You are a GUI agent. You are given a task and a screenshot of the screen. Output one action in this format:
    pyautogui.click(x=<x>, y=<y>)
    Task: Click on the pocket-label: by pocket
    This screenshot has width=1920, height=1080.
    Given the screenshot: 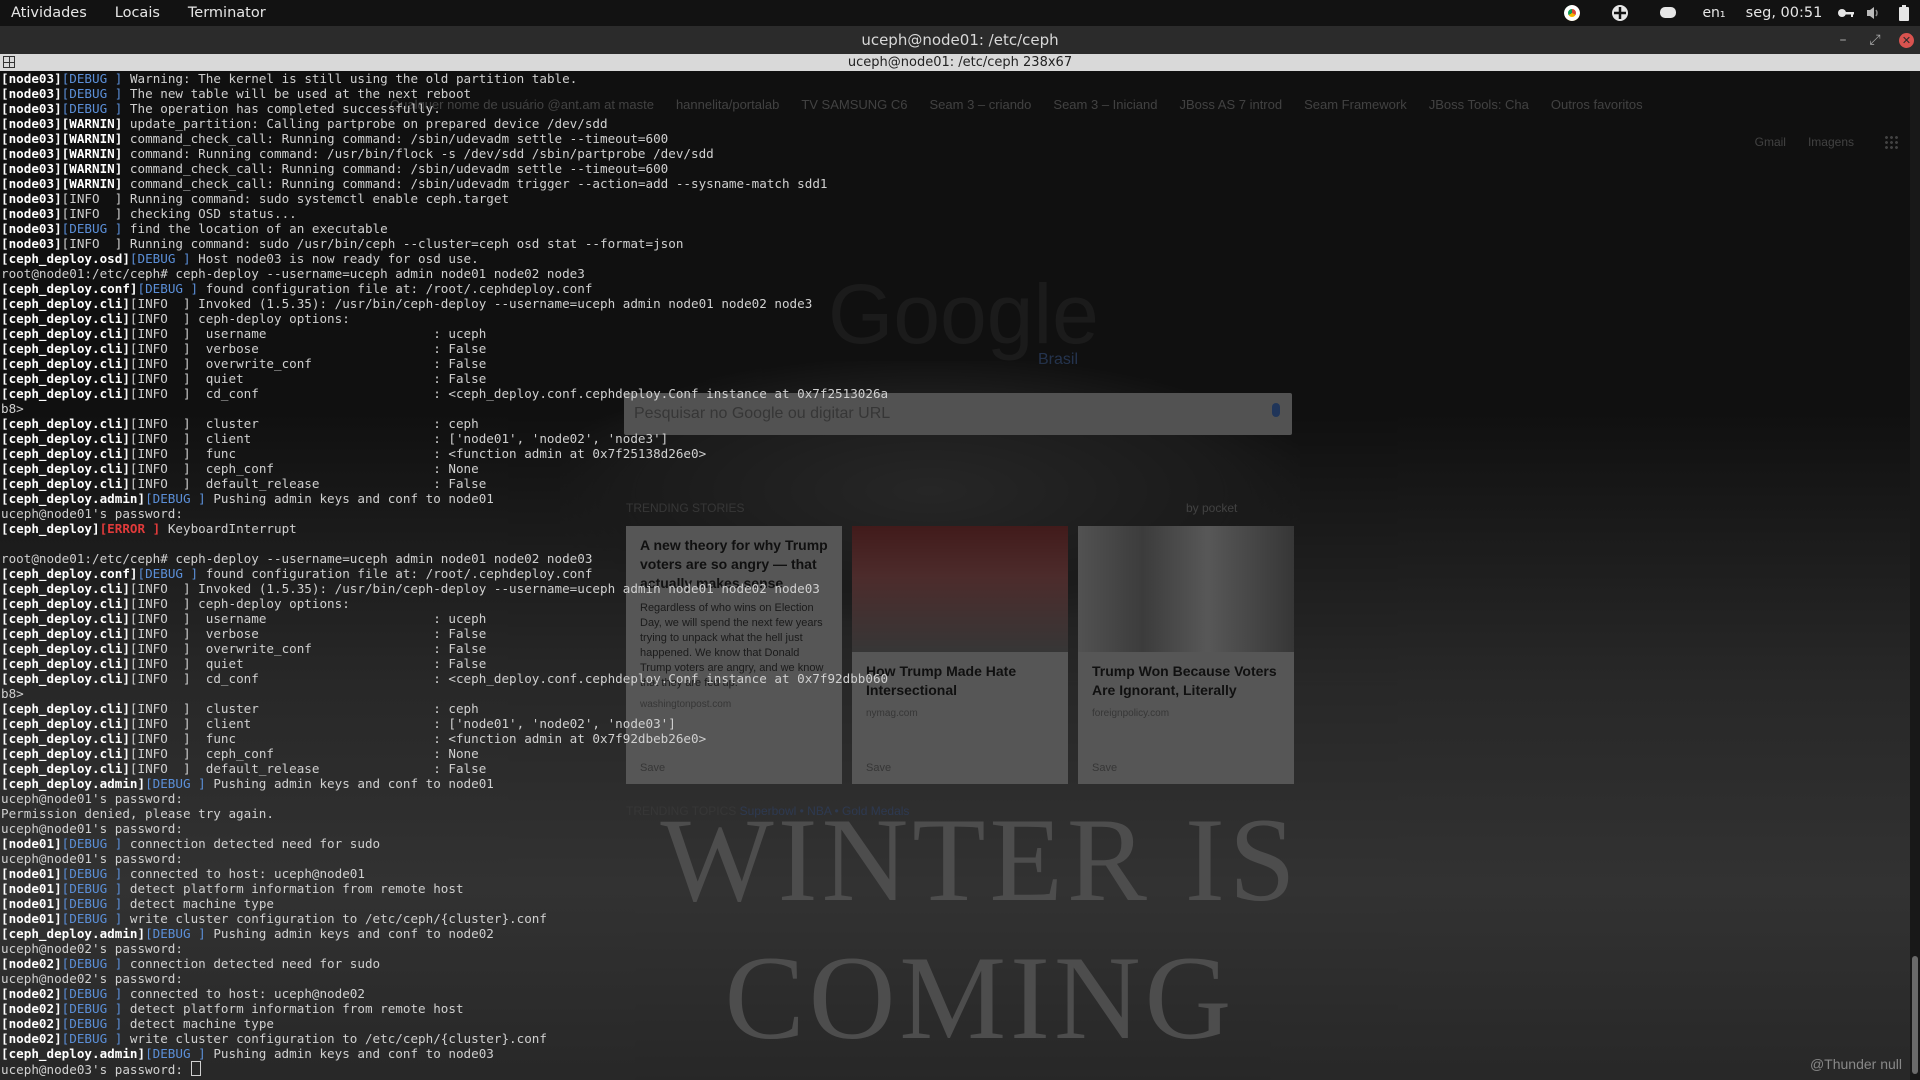 What is the action you would take?
    pyautogui.click(x=1212, y=508)
    